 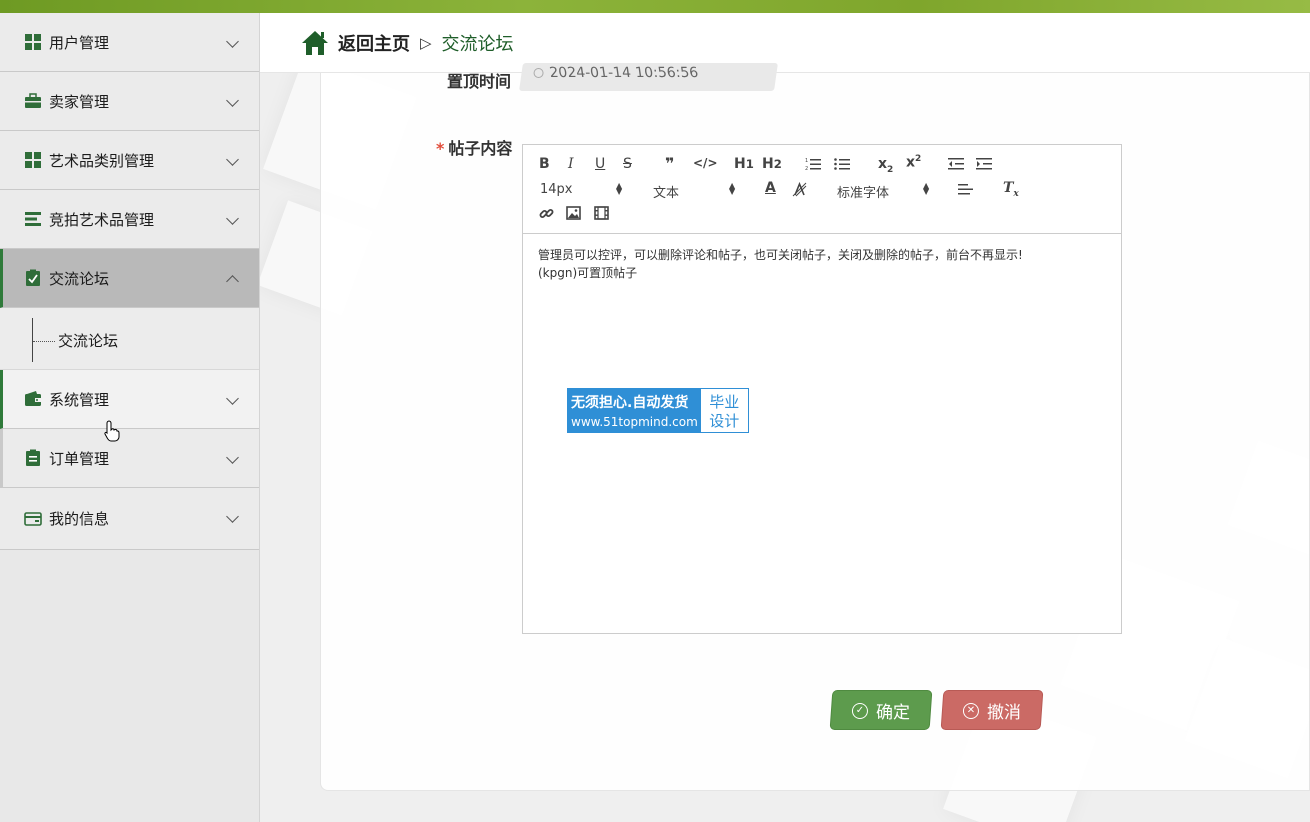 I want to click on sidebar-item-forum: 交流论坛, so click(x=129, y=278).